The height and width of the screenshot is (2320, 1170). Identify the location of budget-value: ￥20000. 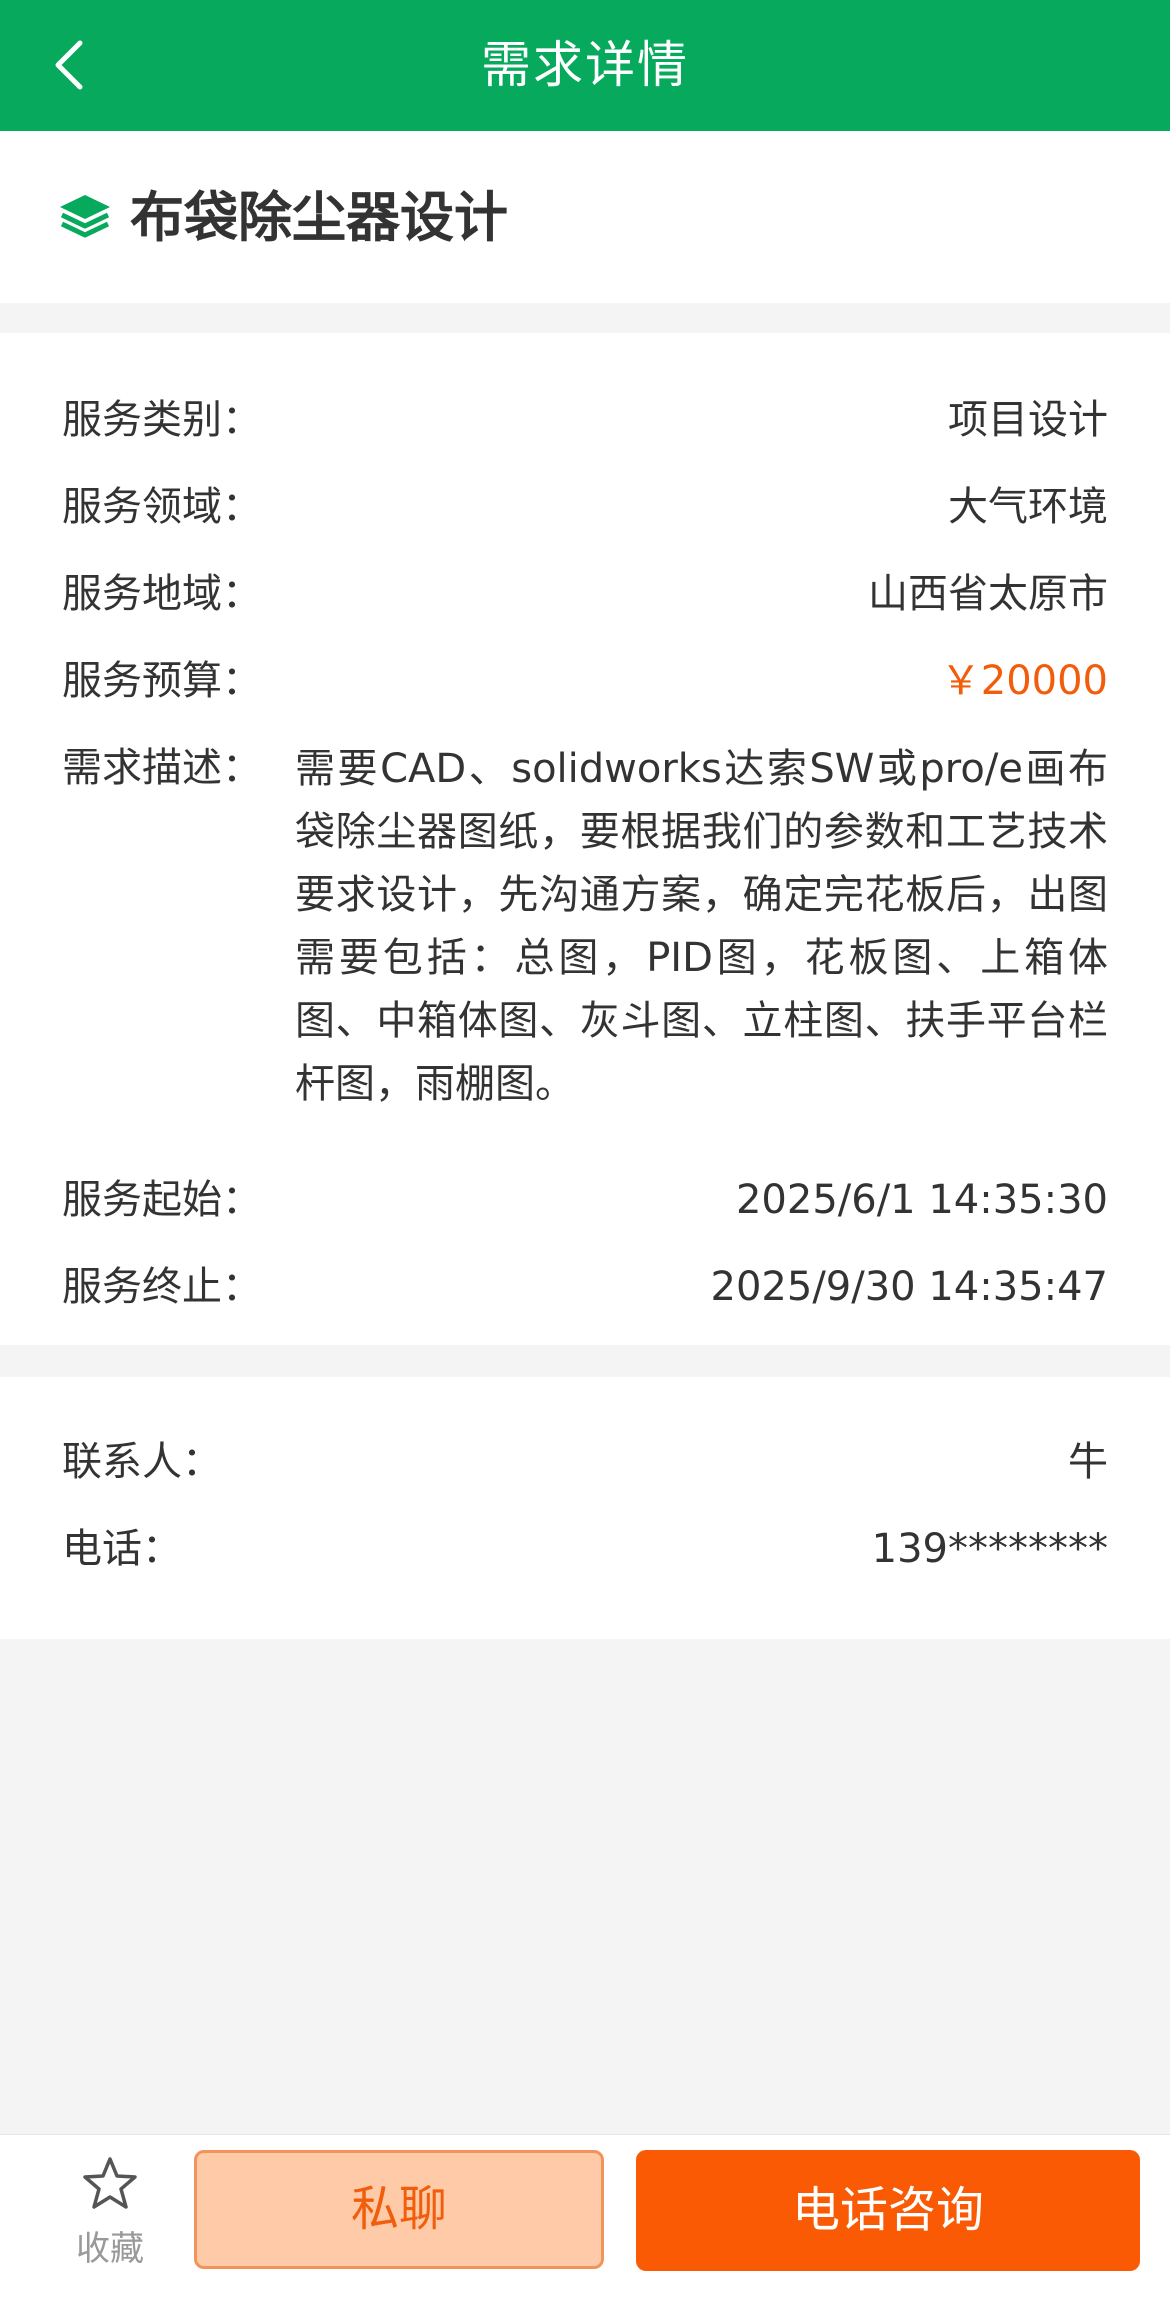
(1024, 681).